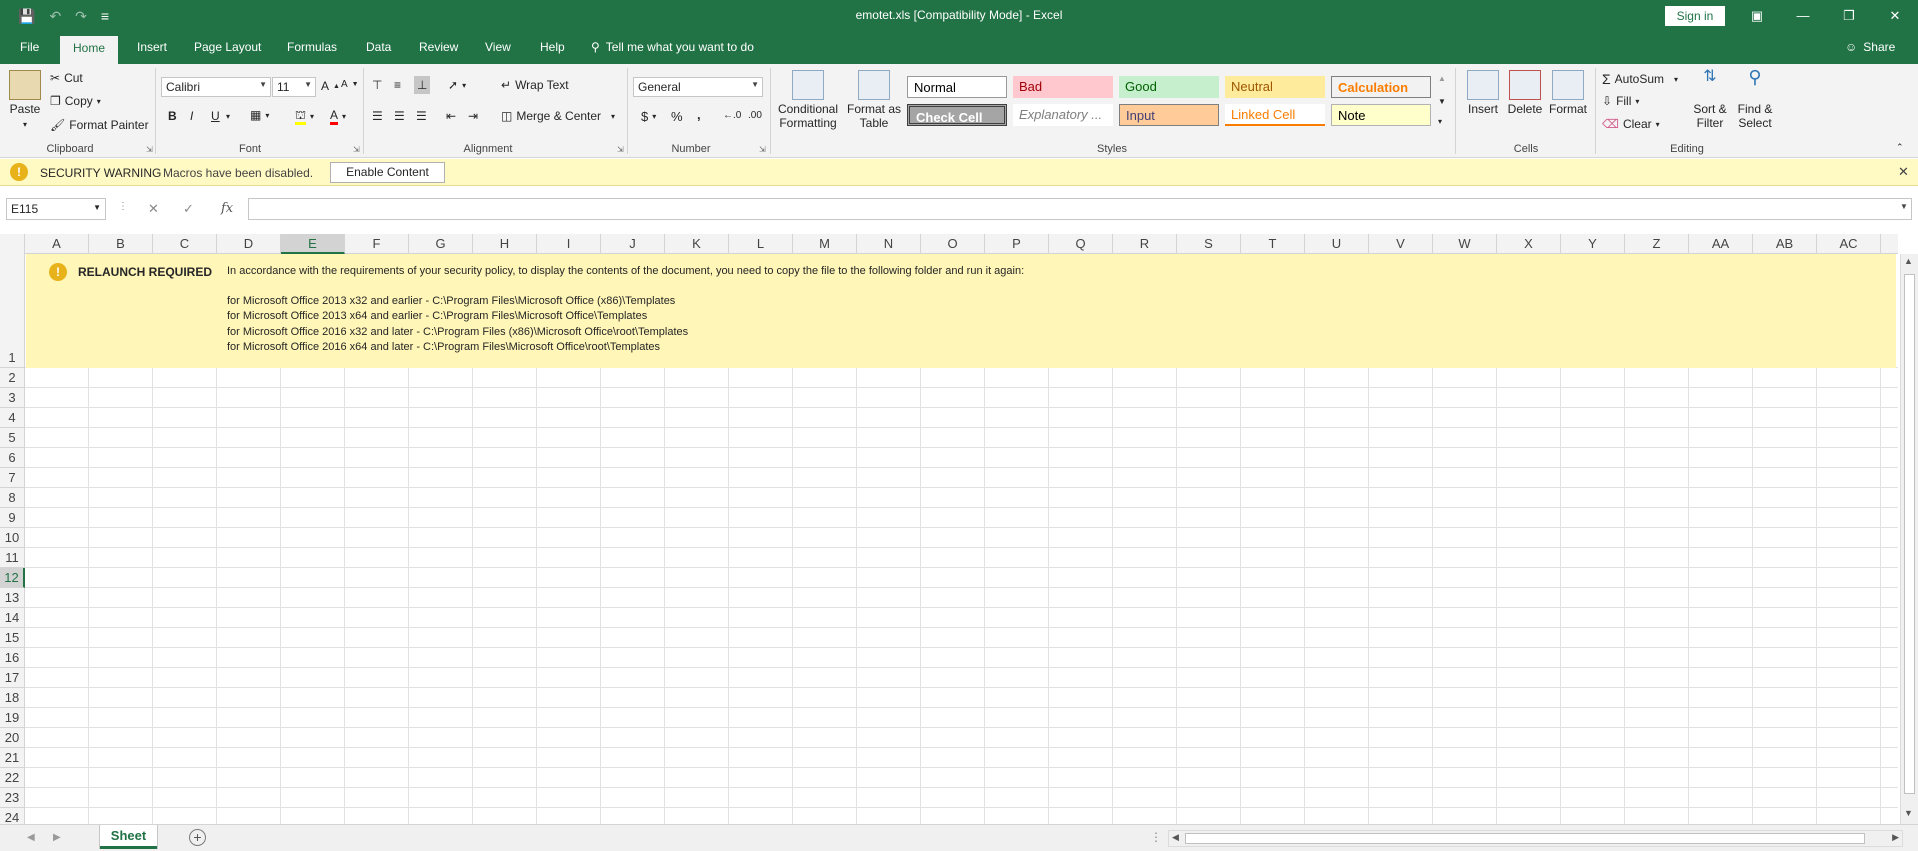  What do you see at coordinates (57, 837) in the screenshot?
I see `next-sheet-icon: ▶` at bounding box center [57, 837].